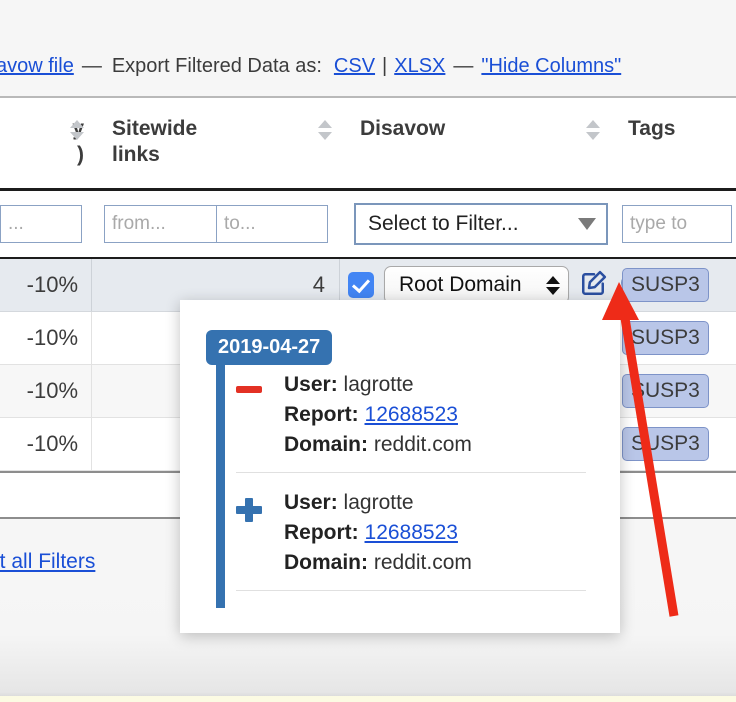  I want to click on reset-all-filters-link: et all Filters, so click(47, 562).